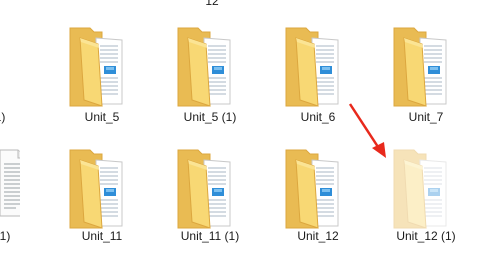  I want to click on folder-item-unit-11: Unit_11, so click(102, 203).